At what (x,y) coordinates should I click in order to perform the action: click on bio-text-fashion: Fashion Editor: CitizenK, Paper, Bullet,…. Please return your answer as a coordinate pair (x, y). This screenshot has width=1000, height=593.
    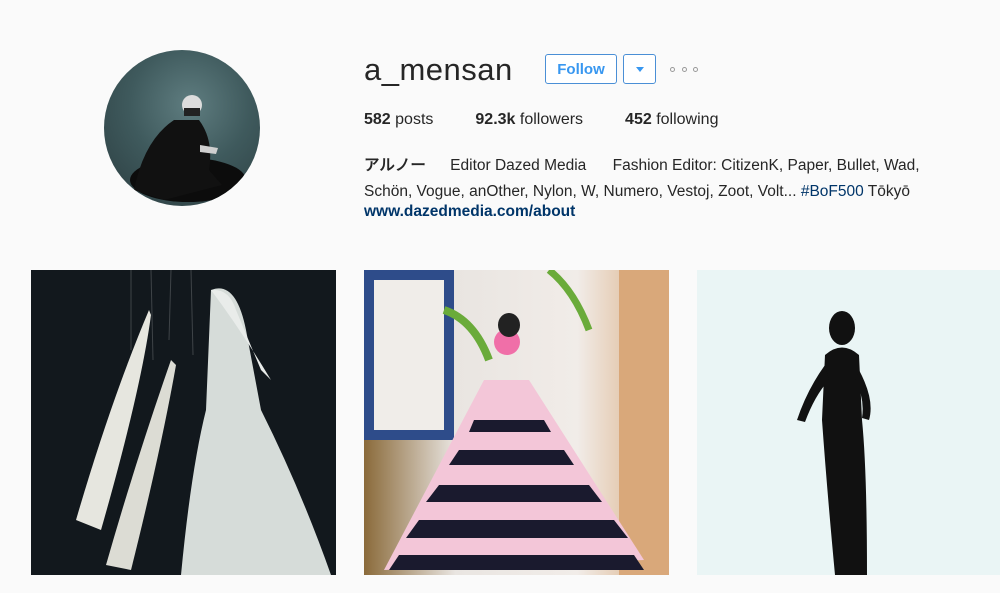
    Looking at the image, I should click on (766, 165).